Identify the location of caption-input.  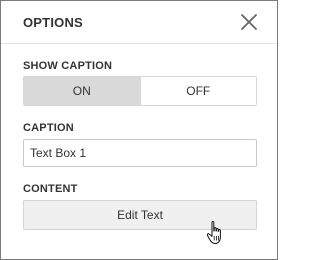
(140, 153).